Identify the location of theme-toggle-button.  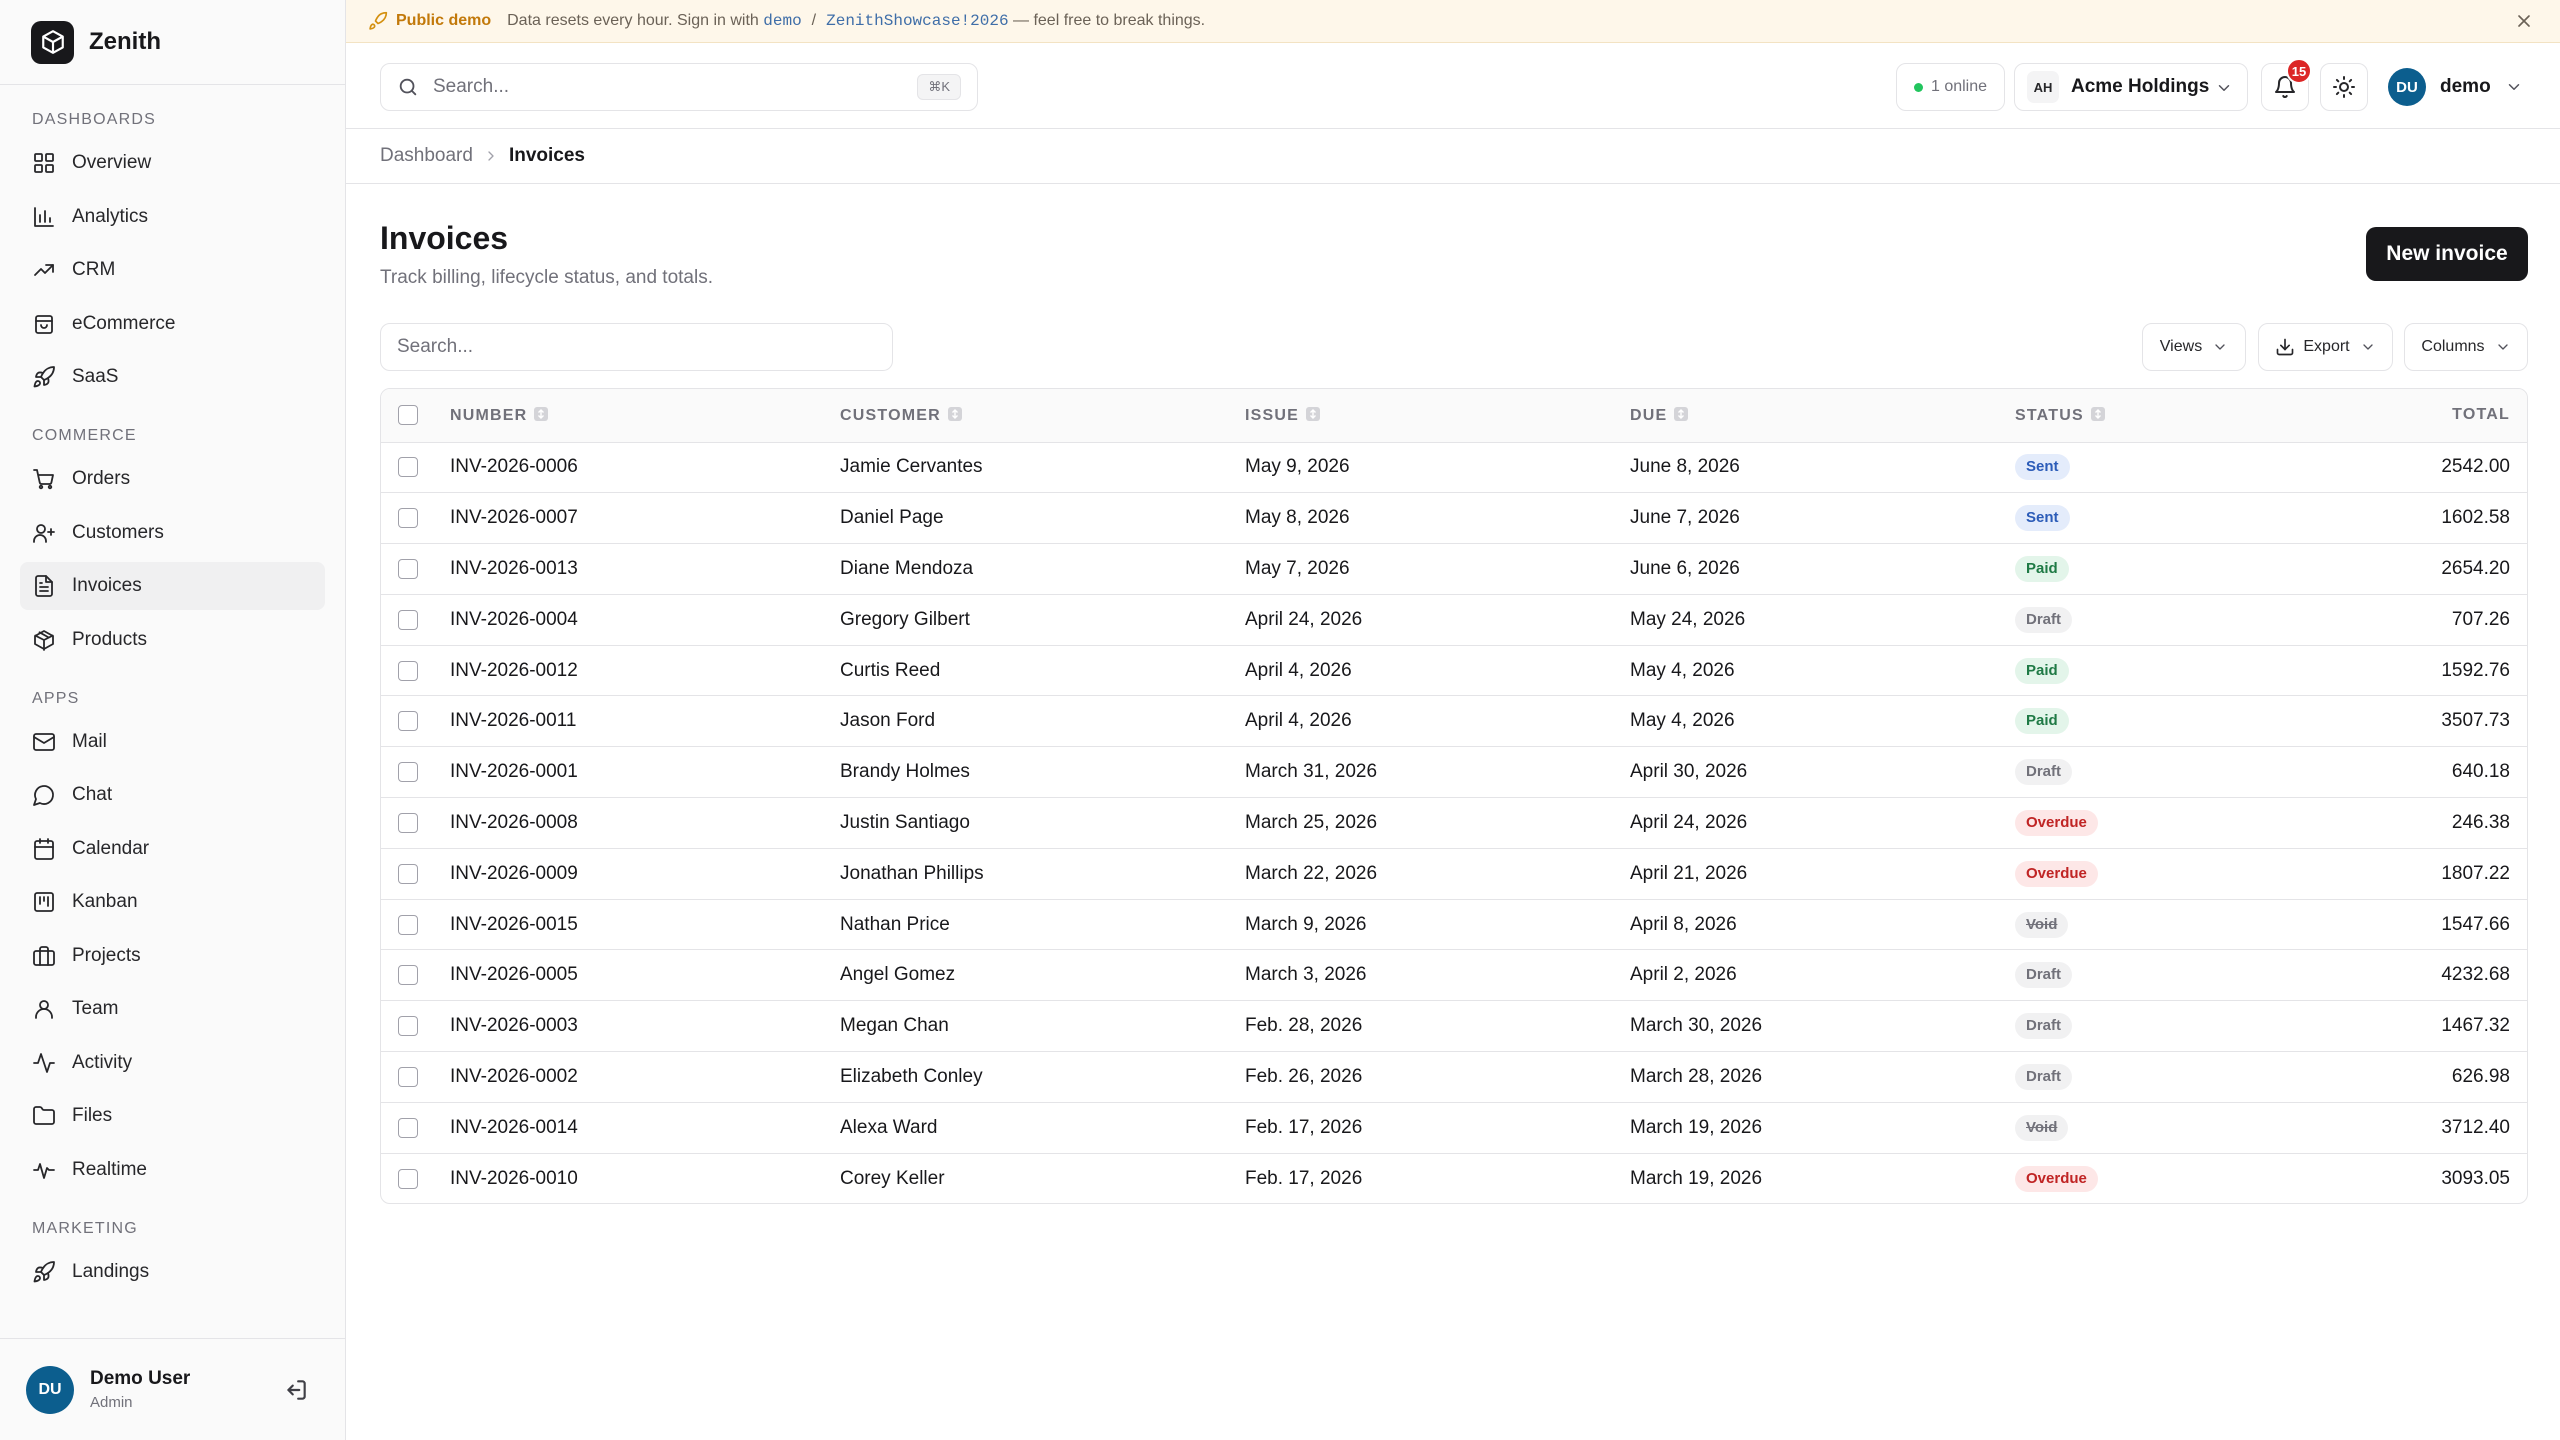
(2344, 87).